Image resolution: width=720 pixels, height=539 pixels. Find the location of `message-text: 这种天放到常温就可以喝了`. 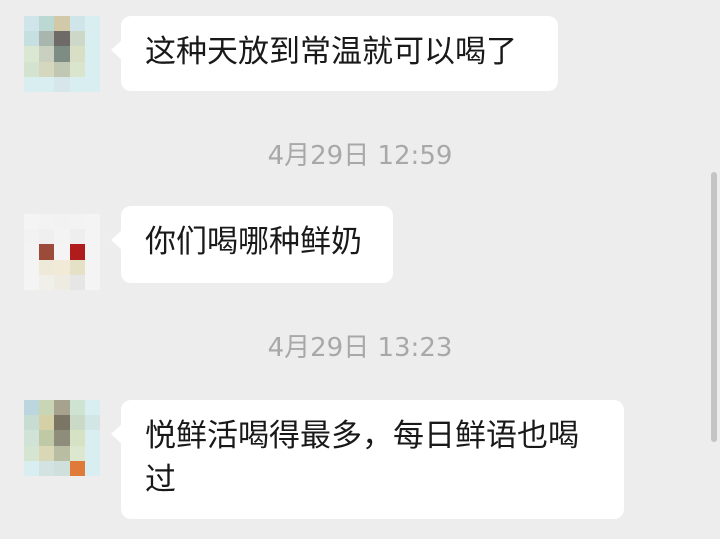

message-text: 这种天放到常温就可以喝了 is located at coordinates (331, 52).